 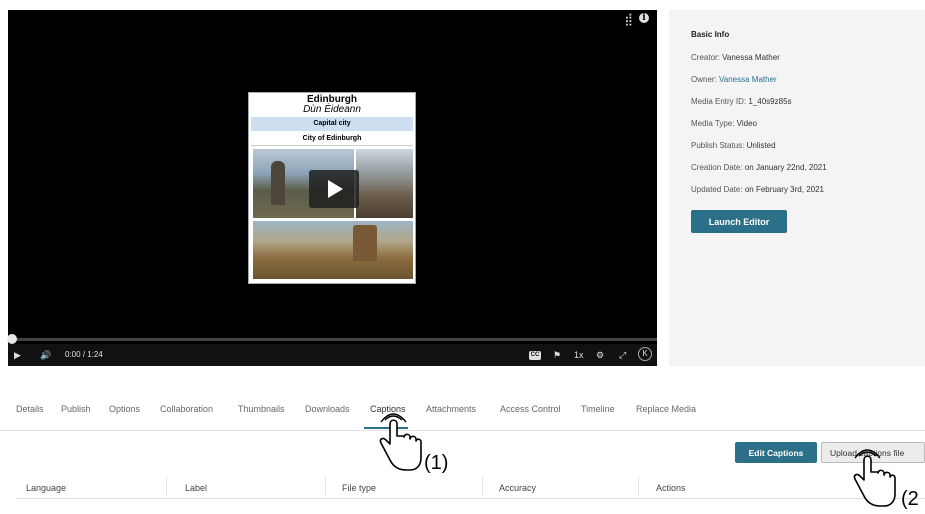 What do you see at coordinates (710, 34) in the screenshot?
I see `basic-info-heading: Basic Info` at bounding box center [710, 34].